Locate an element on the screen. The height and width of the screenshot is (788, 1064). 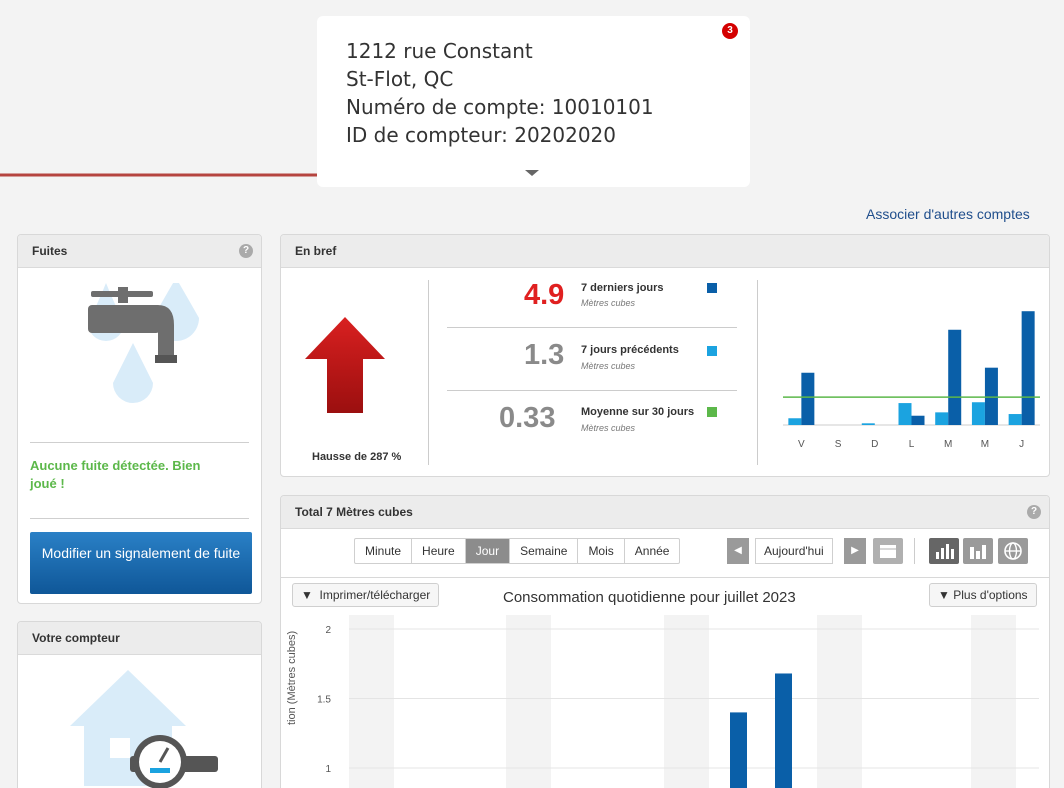
summary-panel-header: En bref is located at coordinates (665, 251).